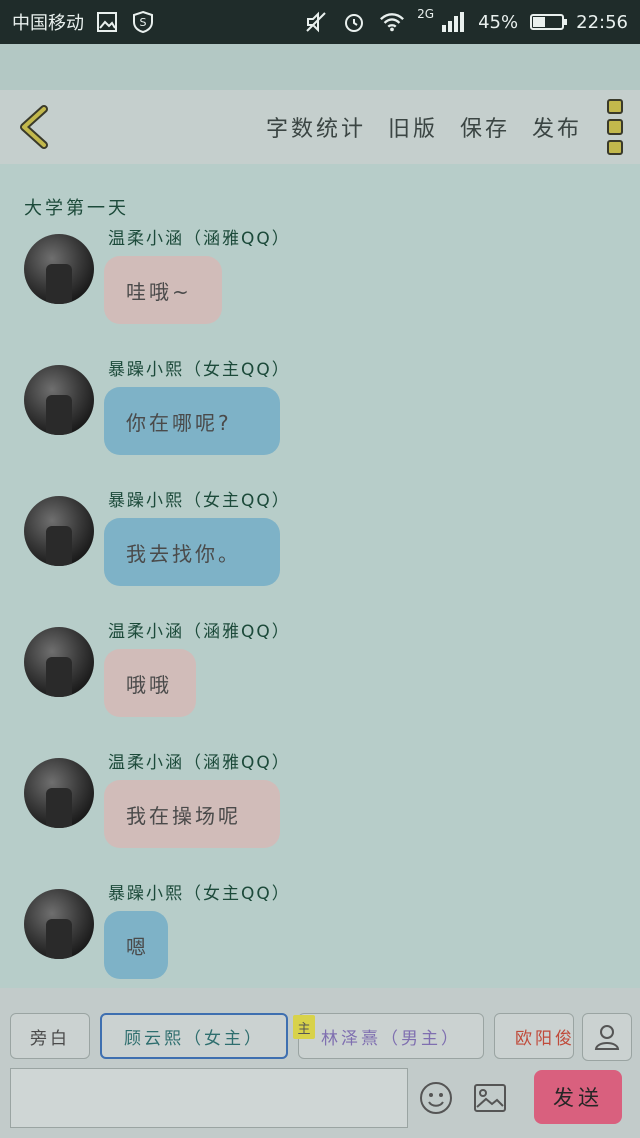 This screenshot has width=640, height=1138. What do you see at coordinates (557, 127) in the screenshot?
I see `publish-button: 发布` at bounding box center [557, 127].